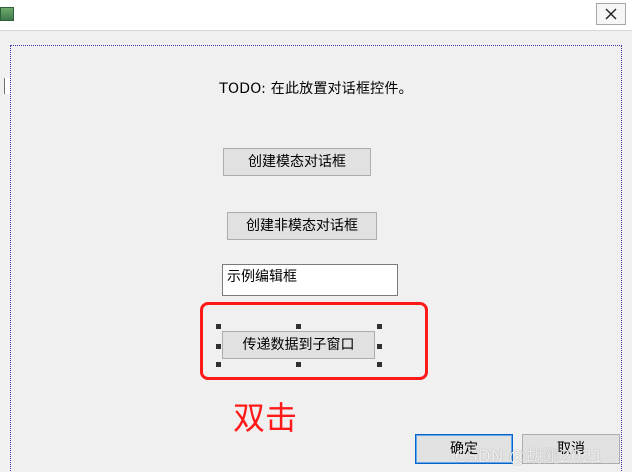 Image resolution: width=632 pixels, height=472 pixels. I want to click on cancel-button: 取消, so click(571, 449).